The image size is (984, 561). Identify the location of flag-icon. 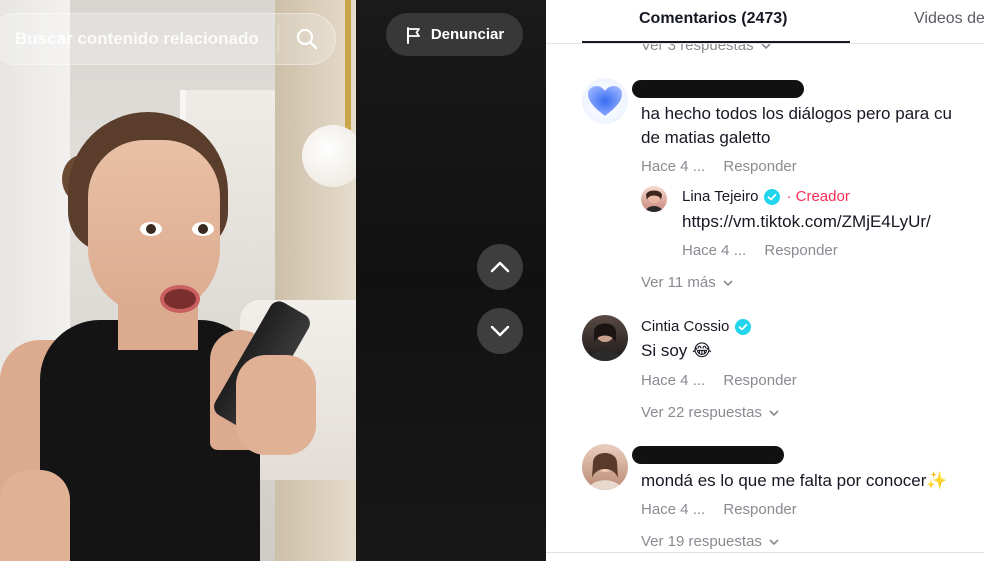
(413, 35).